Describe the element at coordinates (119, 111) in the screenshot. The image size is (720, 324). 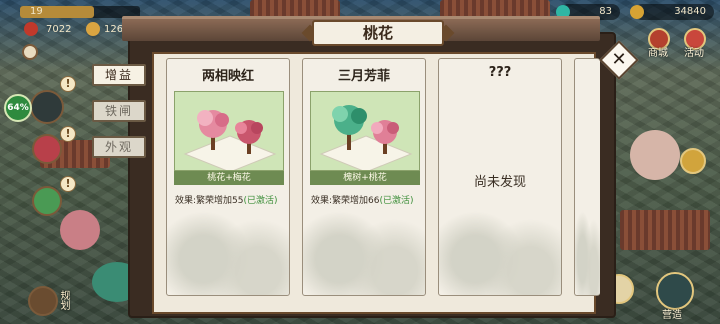
I see `tab-gate: 铁闸` at that location.